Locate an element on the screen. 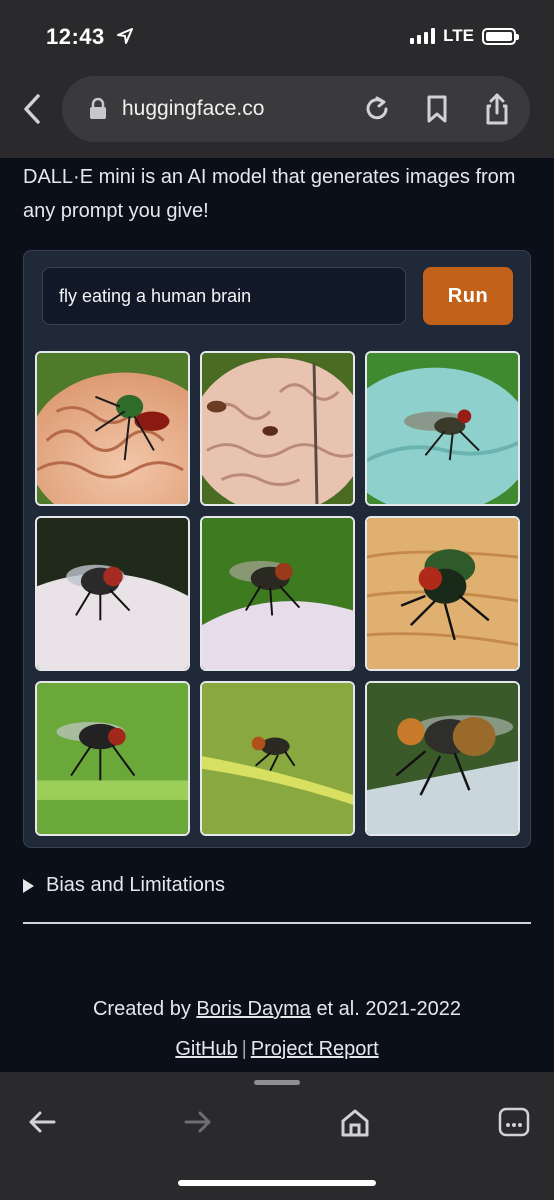 The image size is (554, 1200). status-time: 12:43 is located at coordinates (90, 37).